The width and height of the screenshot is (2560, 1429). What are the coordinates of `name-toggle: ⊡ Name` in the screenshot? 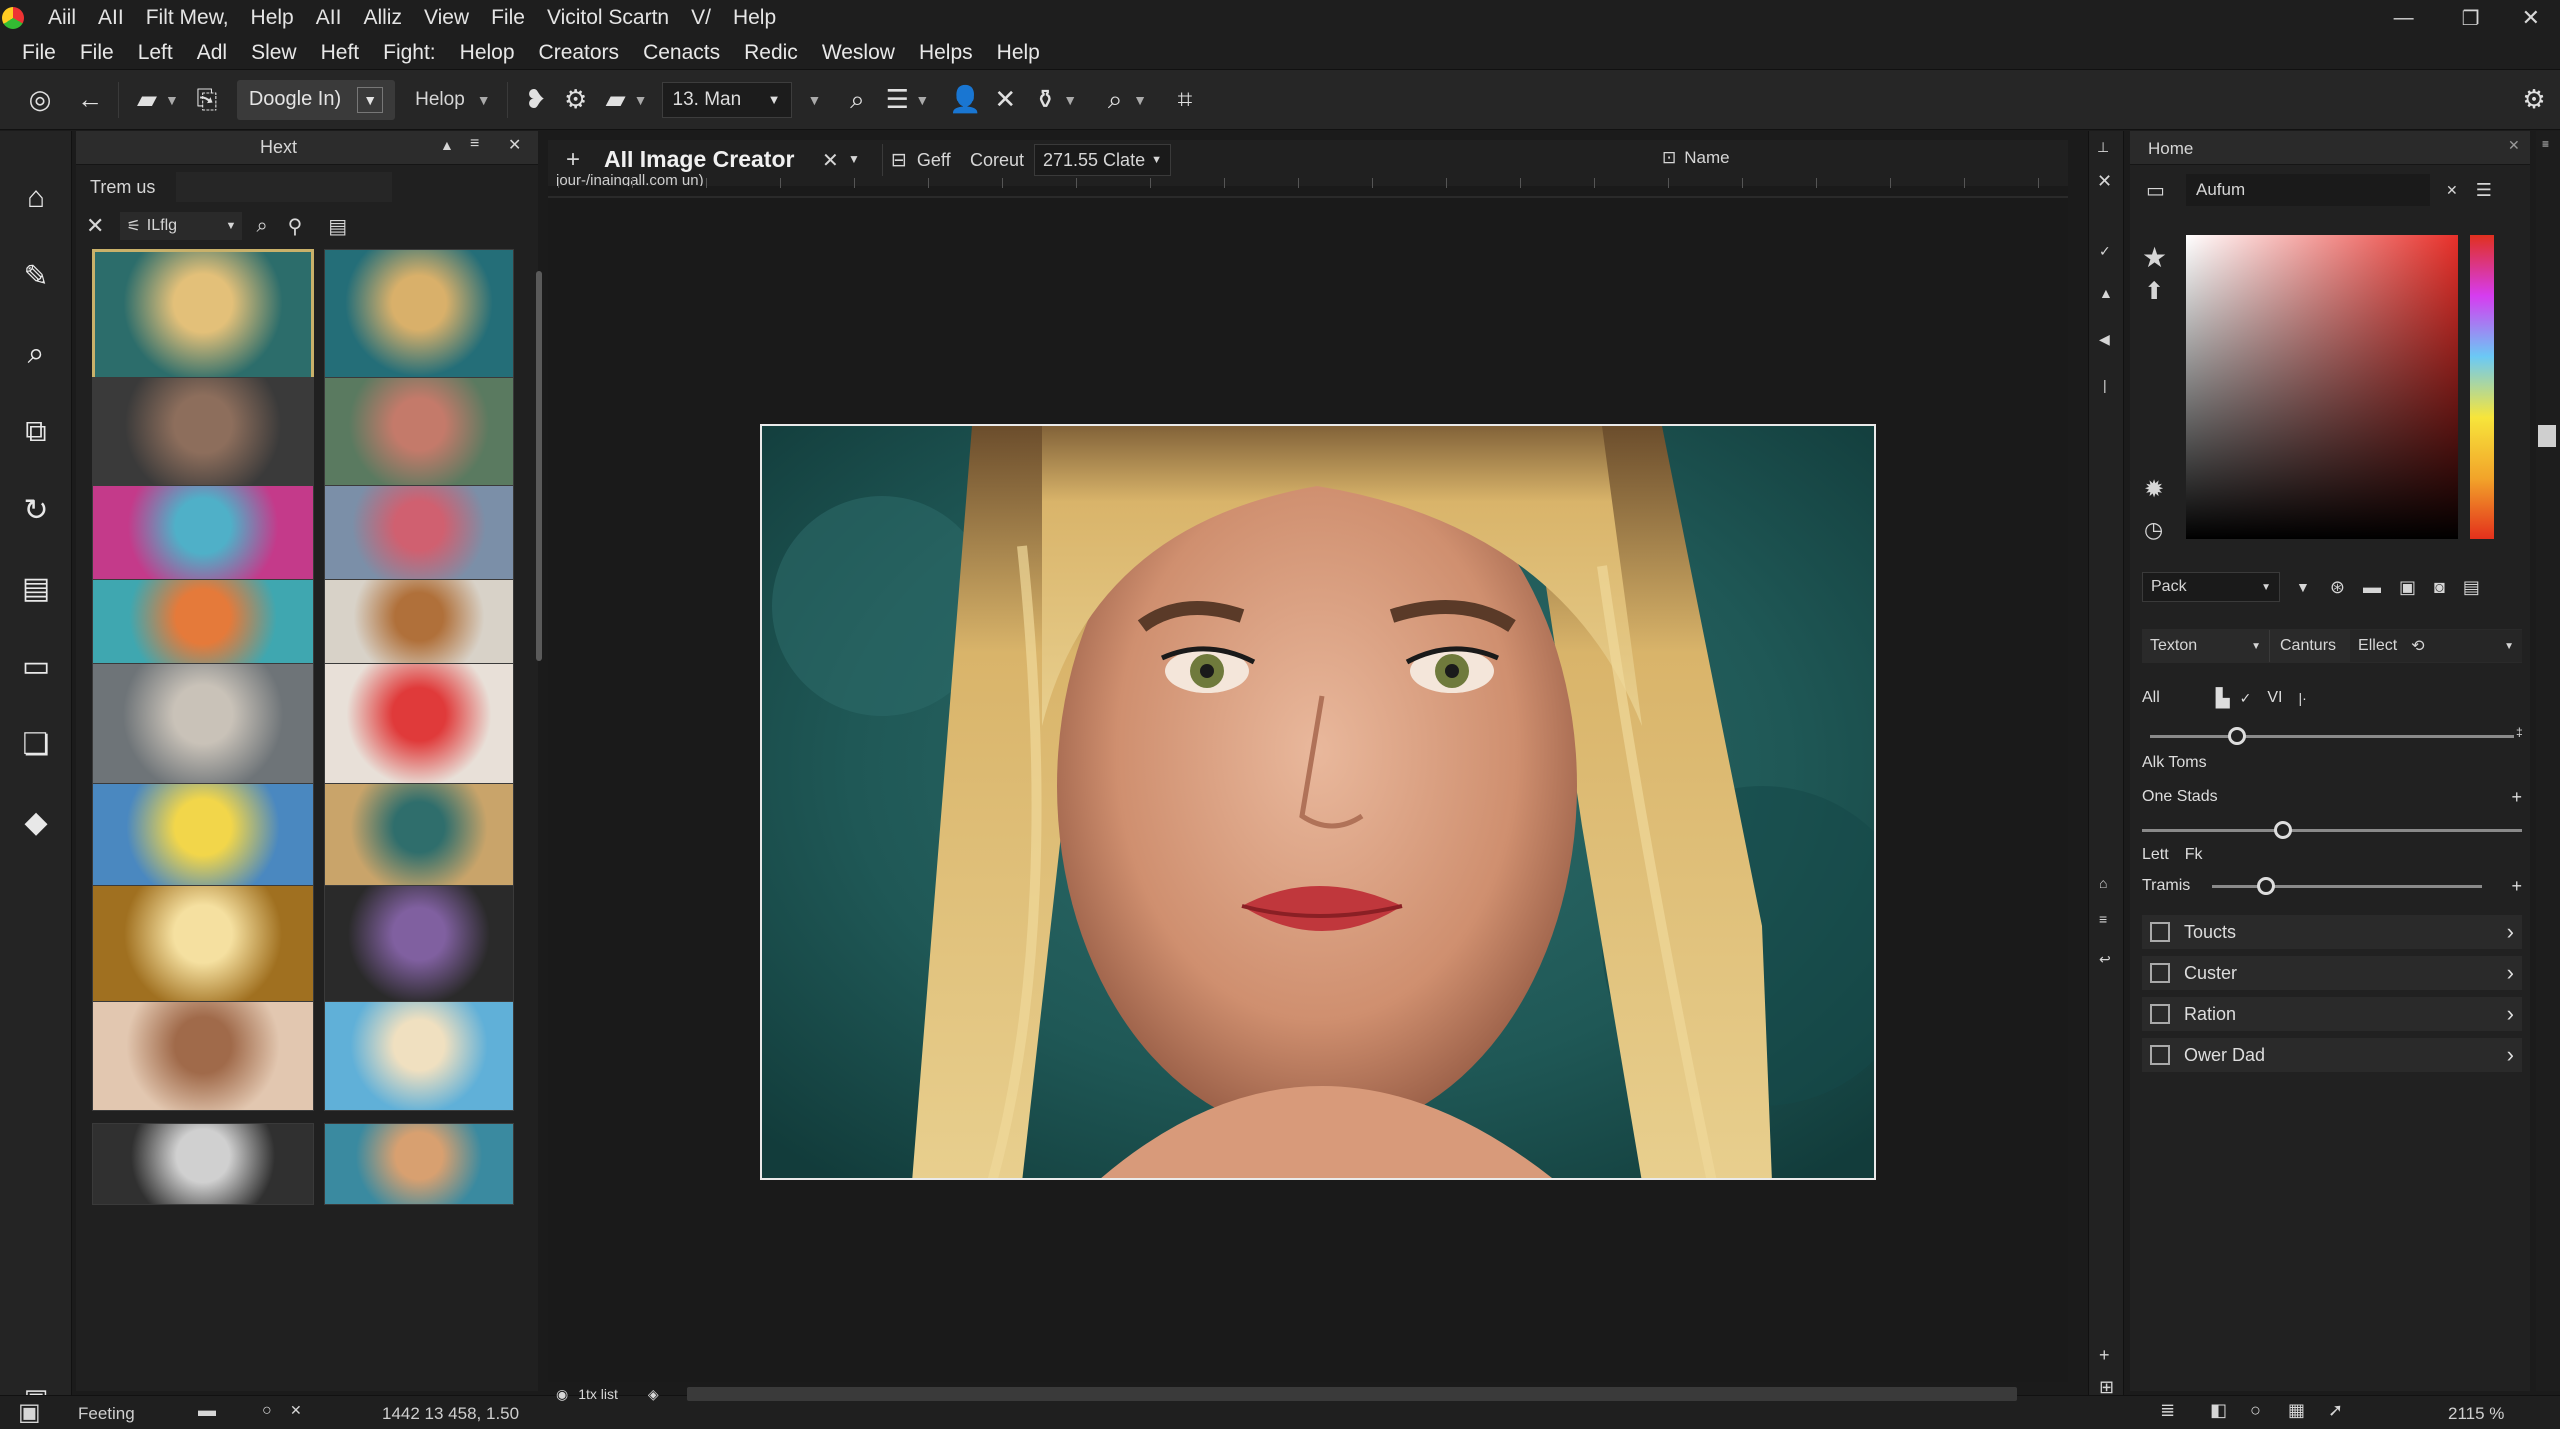 It's located at (1696, 158).